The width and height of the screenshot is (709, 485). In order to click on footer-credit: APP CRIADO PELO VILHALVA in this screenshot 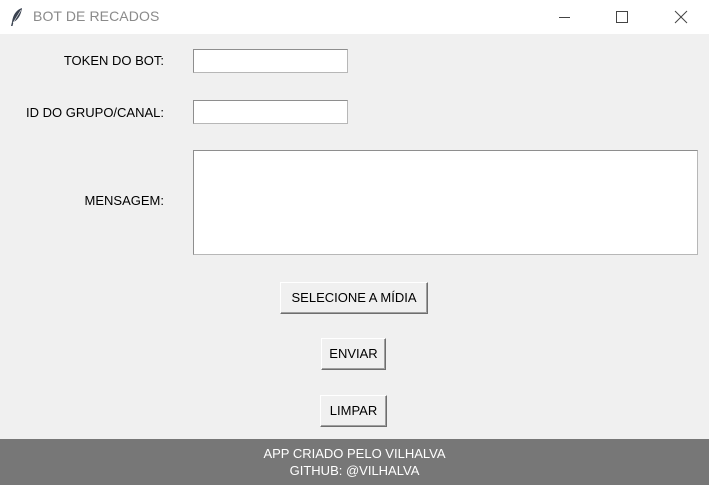, I will do `click(354, 453)`.